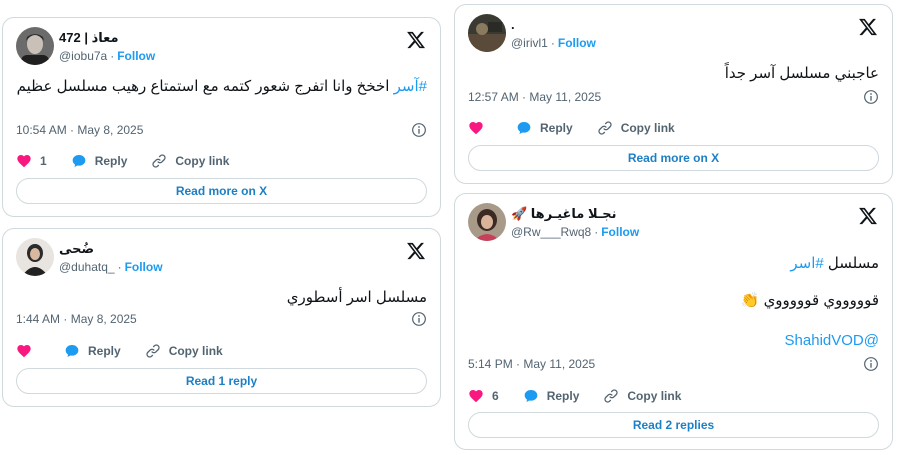  What do you see at coordinates (673, 263) in the screenshot?
I see `tweet-text-line-1: مسلسل #اسر` at bounding box center [673, 263].